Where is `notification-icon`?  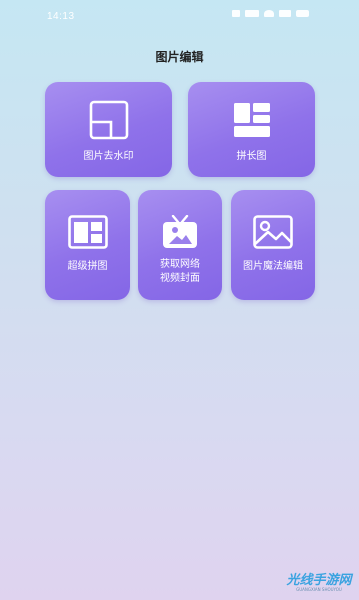
notification-icon is located at coordinates (236, 13).